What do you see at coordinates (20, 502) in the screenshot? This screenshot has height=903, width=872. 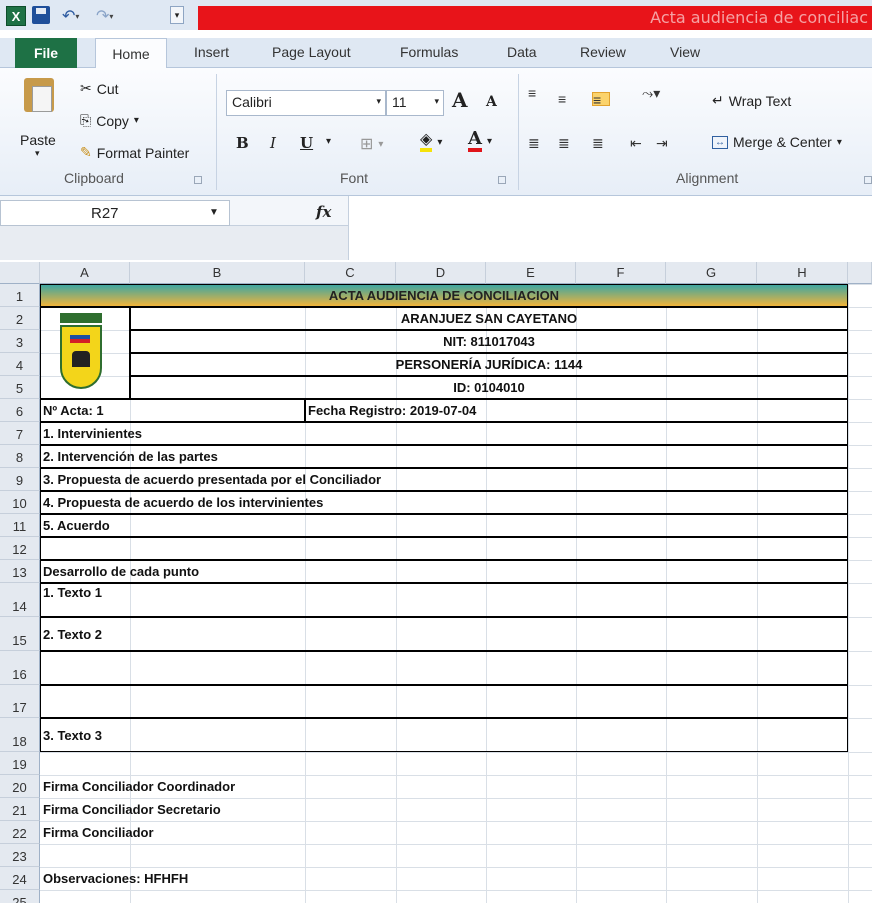 I see `row-header-10: 10` at bounding box center [20, 502].